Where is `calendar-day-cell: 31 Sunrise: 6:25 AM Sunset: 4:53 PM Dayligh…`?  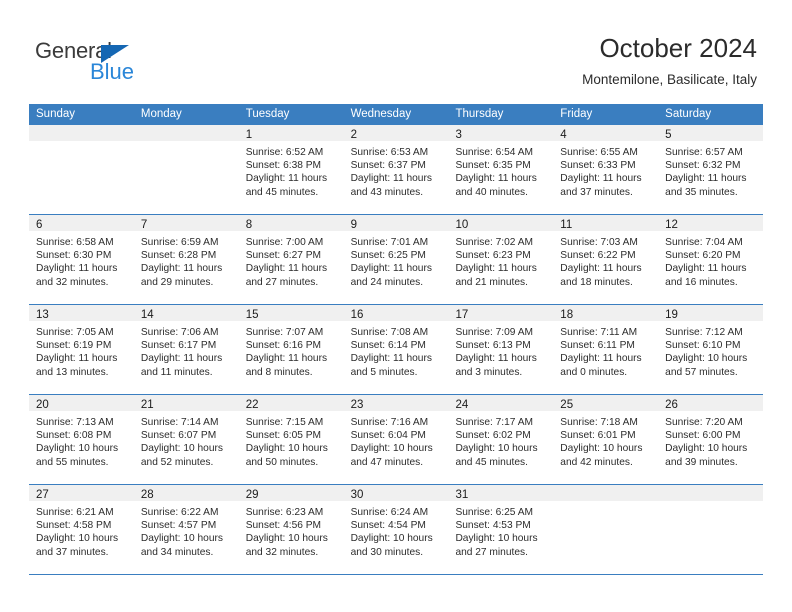
calendar-day-cell: 31 Sunrise: 6:25 AM Sunset: 4:53 PM Dayligh… is located at coordinates (501, 529).